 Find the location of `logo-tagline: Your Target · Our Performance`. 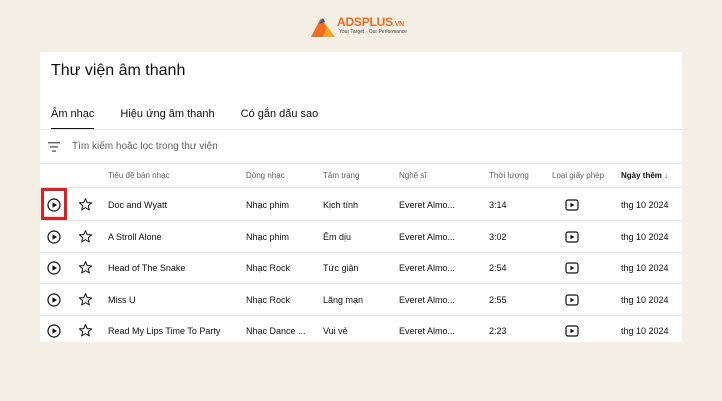

logo-tagline: Your Target · Our Performance is located at coordinates (373, 32).